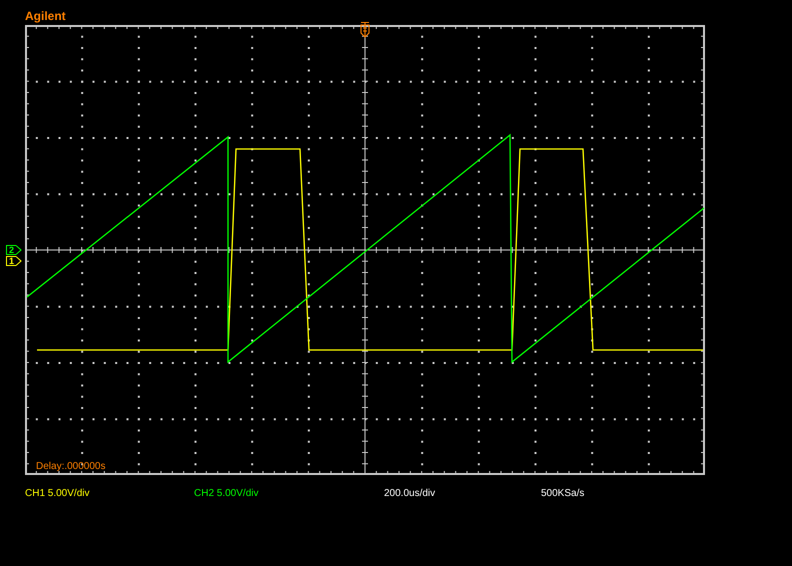 The width and height of the screenshot is (792, 566). Describe the element at coordinates (71, 466) in the screenshot. I see `delay-readout: Delay:.000000s` at that location.